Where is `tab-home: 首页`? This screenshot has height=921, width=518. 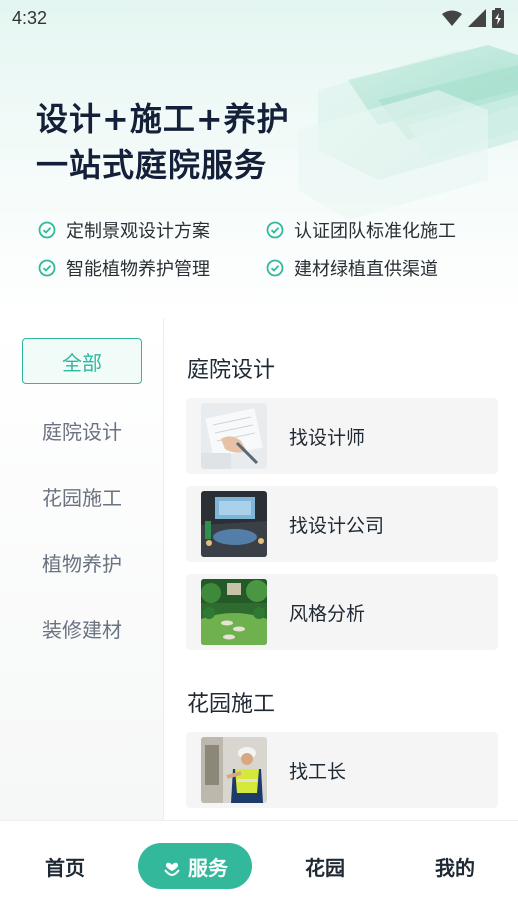 tab-home: 首页 is located at coordinates (65, 866).